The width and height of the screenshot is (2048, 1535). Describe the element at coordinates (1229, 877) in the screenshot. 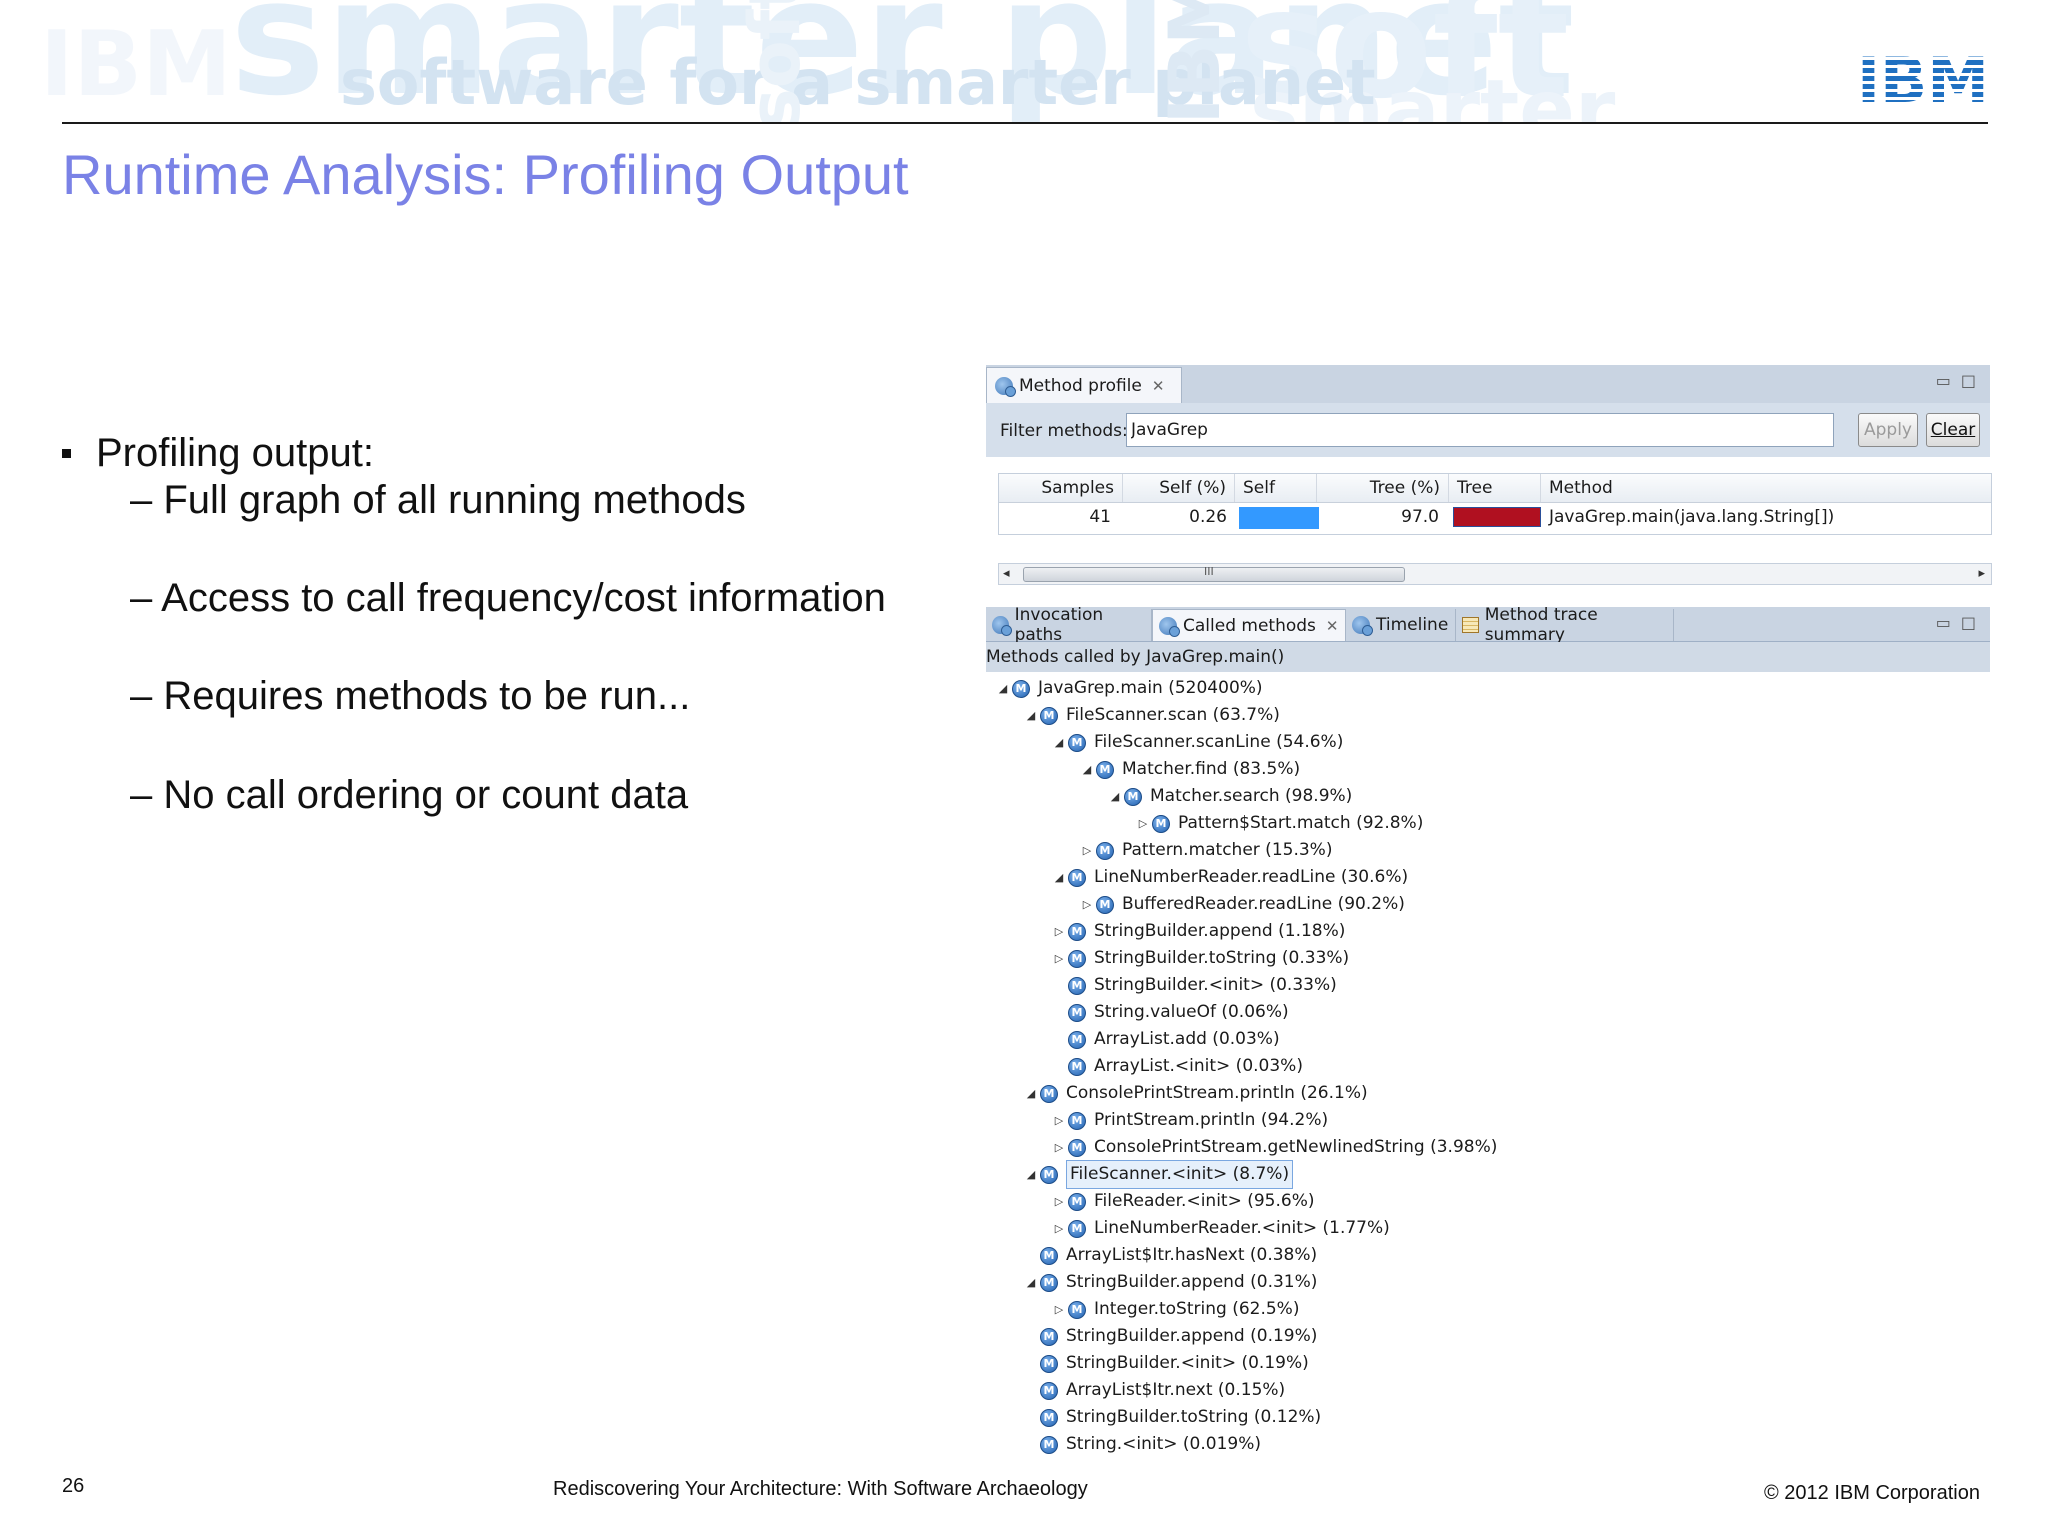

I see `tree-node: ◢ M LineNumberReader.readLine (30.6%)` at that location.